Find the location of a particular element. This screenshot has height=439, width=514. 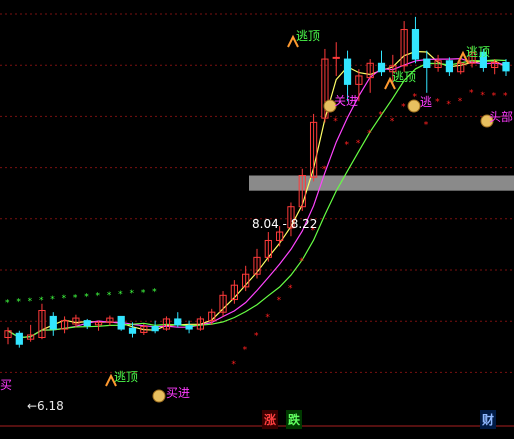

price-band-high: 8.22 is located at coordinates (304, 224).